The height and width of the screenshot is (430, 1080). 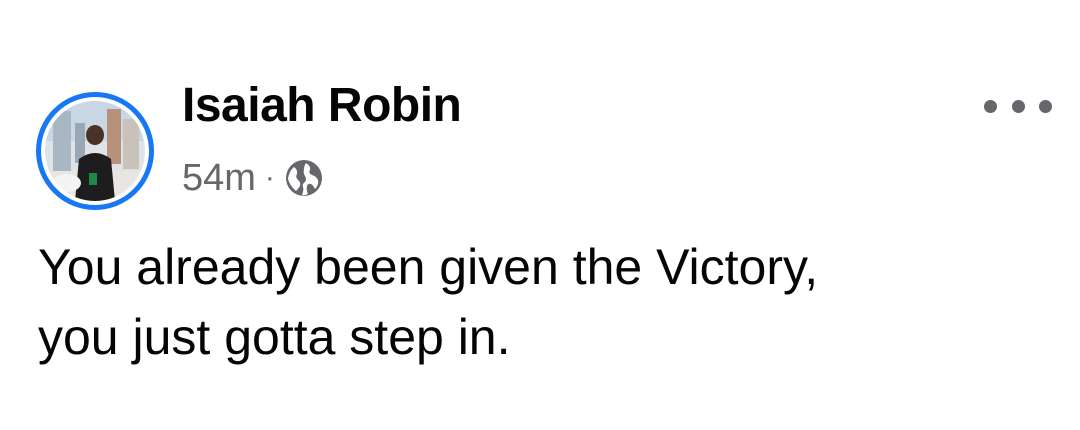 I want to click on avatar-story-ring, so click(x=95, y=151).